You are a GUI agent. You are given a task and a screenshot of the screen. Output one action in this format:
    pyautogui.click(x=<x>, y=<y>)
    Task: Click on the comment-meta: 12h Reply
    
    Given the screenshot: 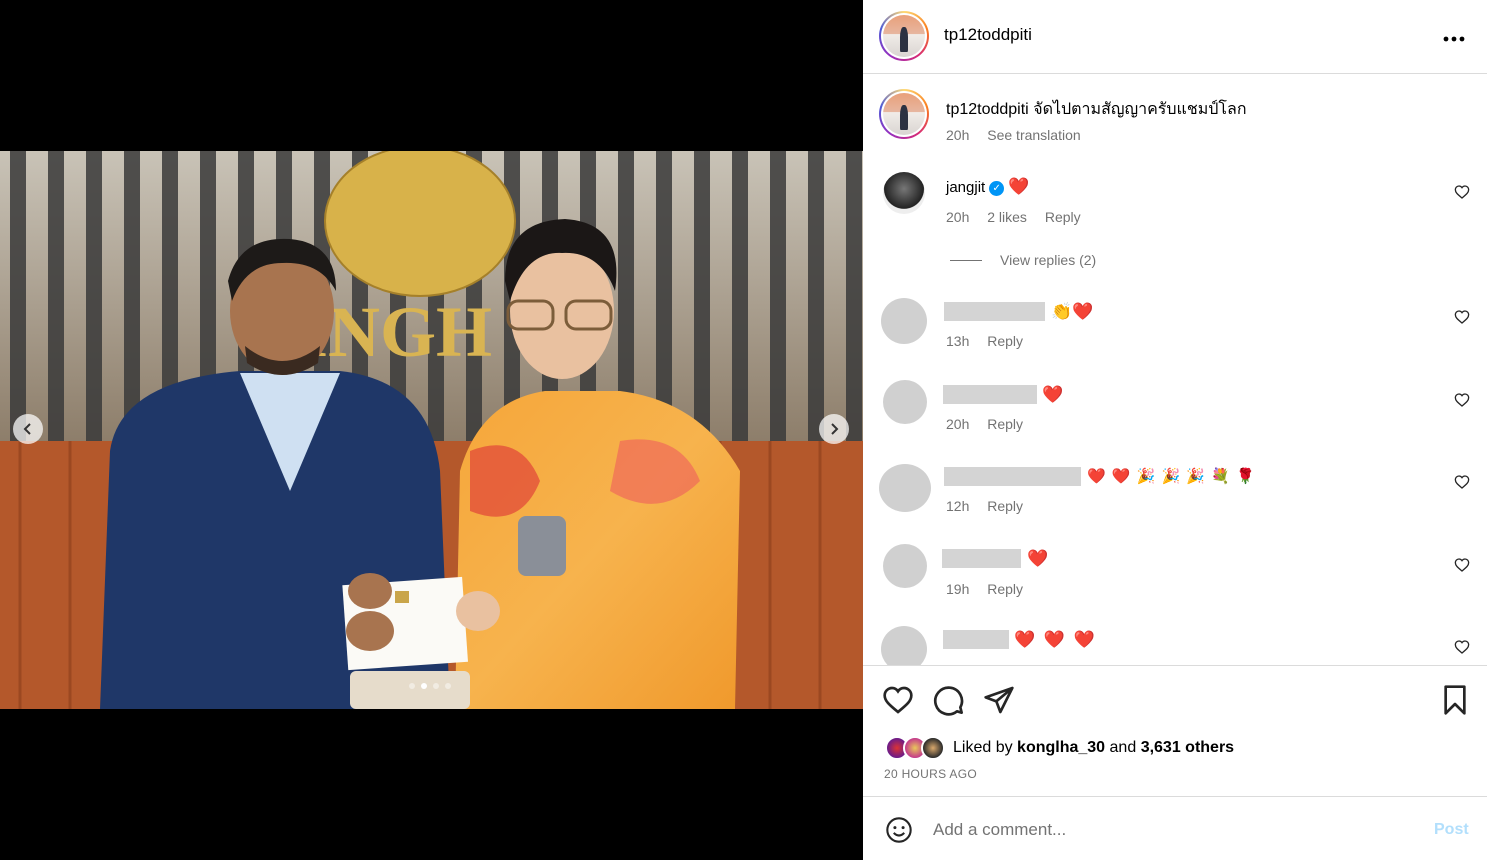 What is the action you would take?
    pyautogui.click(x=991, y=506)
    